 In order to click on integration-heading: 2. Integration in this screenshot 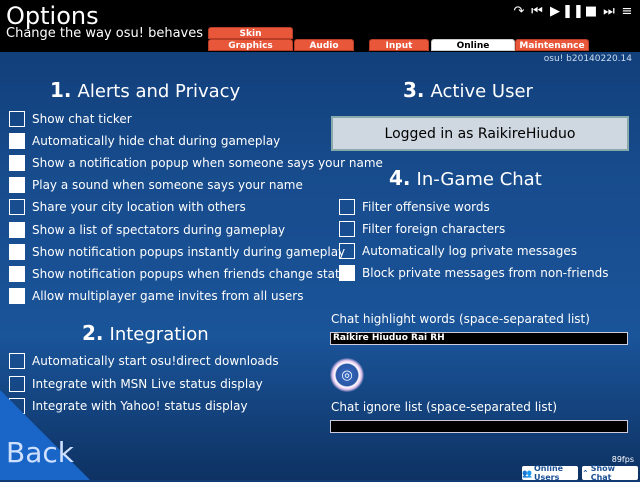, I will do `click(145, 333)`.